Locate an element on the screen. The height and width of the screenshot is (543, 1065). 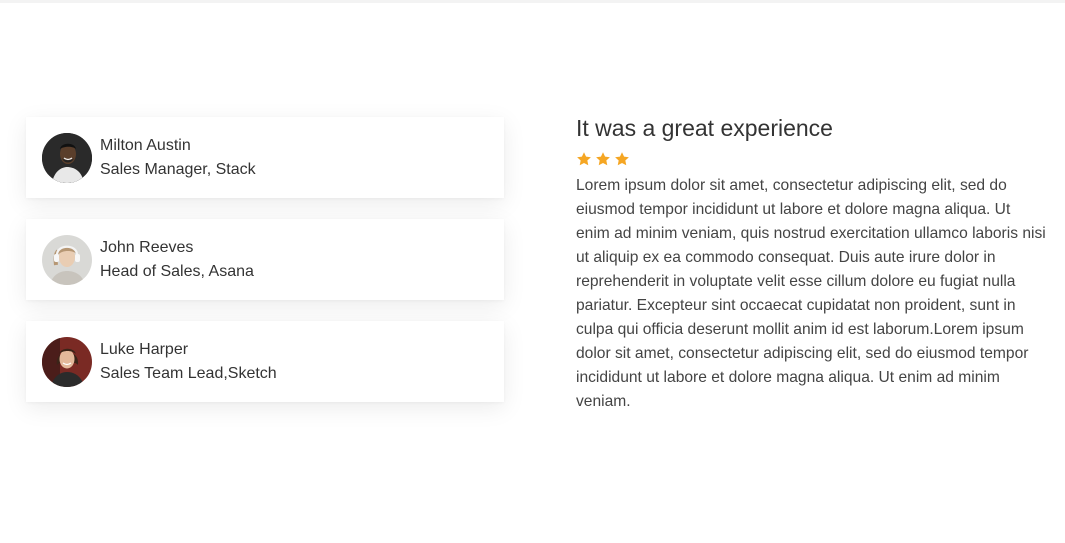
person-name: John Reeves is located at coordinates (147, 247).